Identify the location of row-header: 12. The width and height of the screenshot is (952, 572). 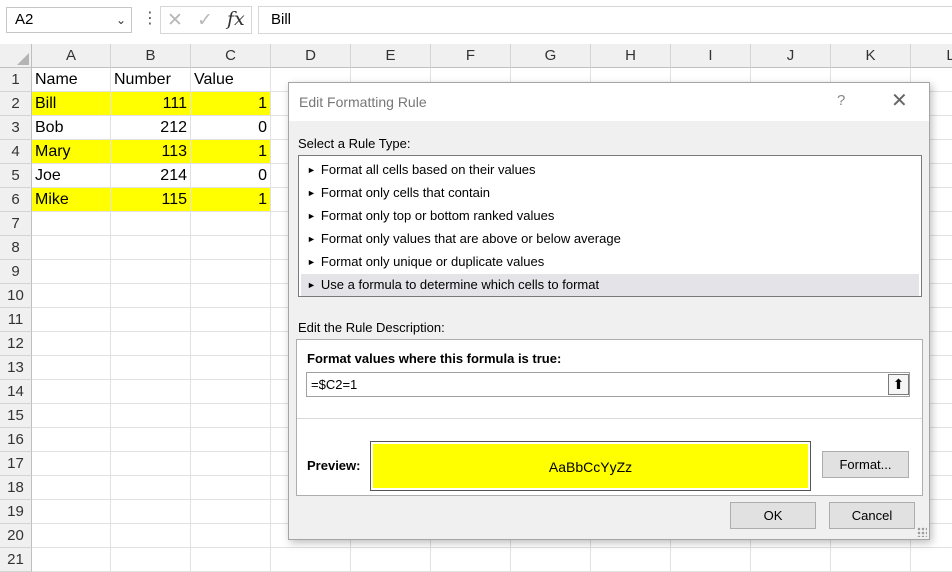
(16, 344).